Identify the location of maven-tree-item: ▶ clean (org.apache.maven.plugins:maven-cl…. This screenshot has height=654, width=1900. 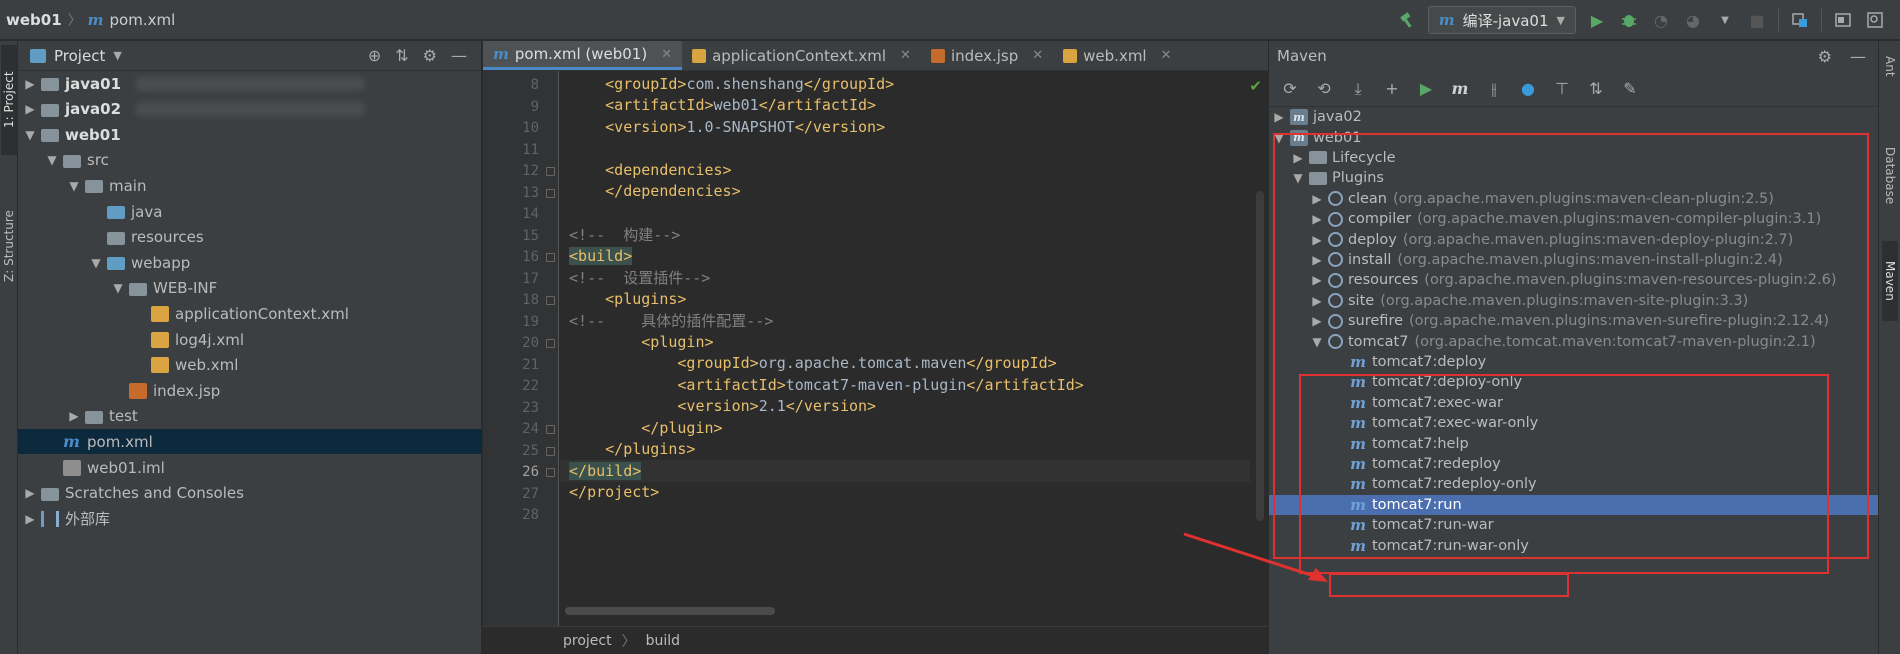
(1574, 199).